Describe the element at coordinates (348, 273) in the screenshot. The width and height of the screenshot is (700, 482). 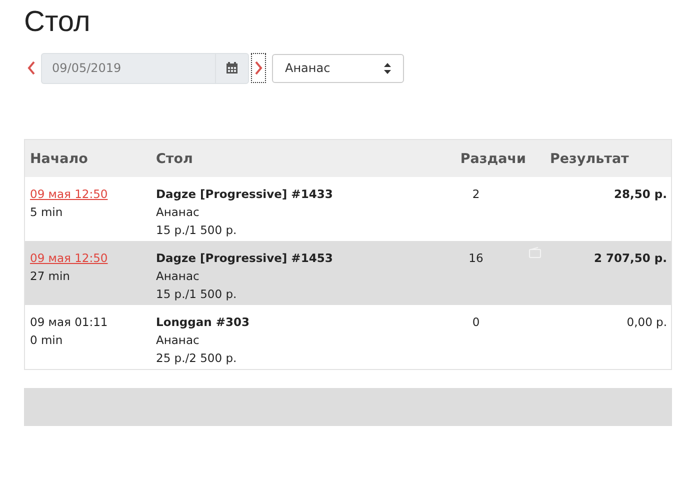
I see `table-row: 09 мая 12:50 27 min Dagze [Progressive] #1453 Ананас 15 р./1 500 р. 16 2 707,50 р.` at that location.